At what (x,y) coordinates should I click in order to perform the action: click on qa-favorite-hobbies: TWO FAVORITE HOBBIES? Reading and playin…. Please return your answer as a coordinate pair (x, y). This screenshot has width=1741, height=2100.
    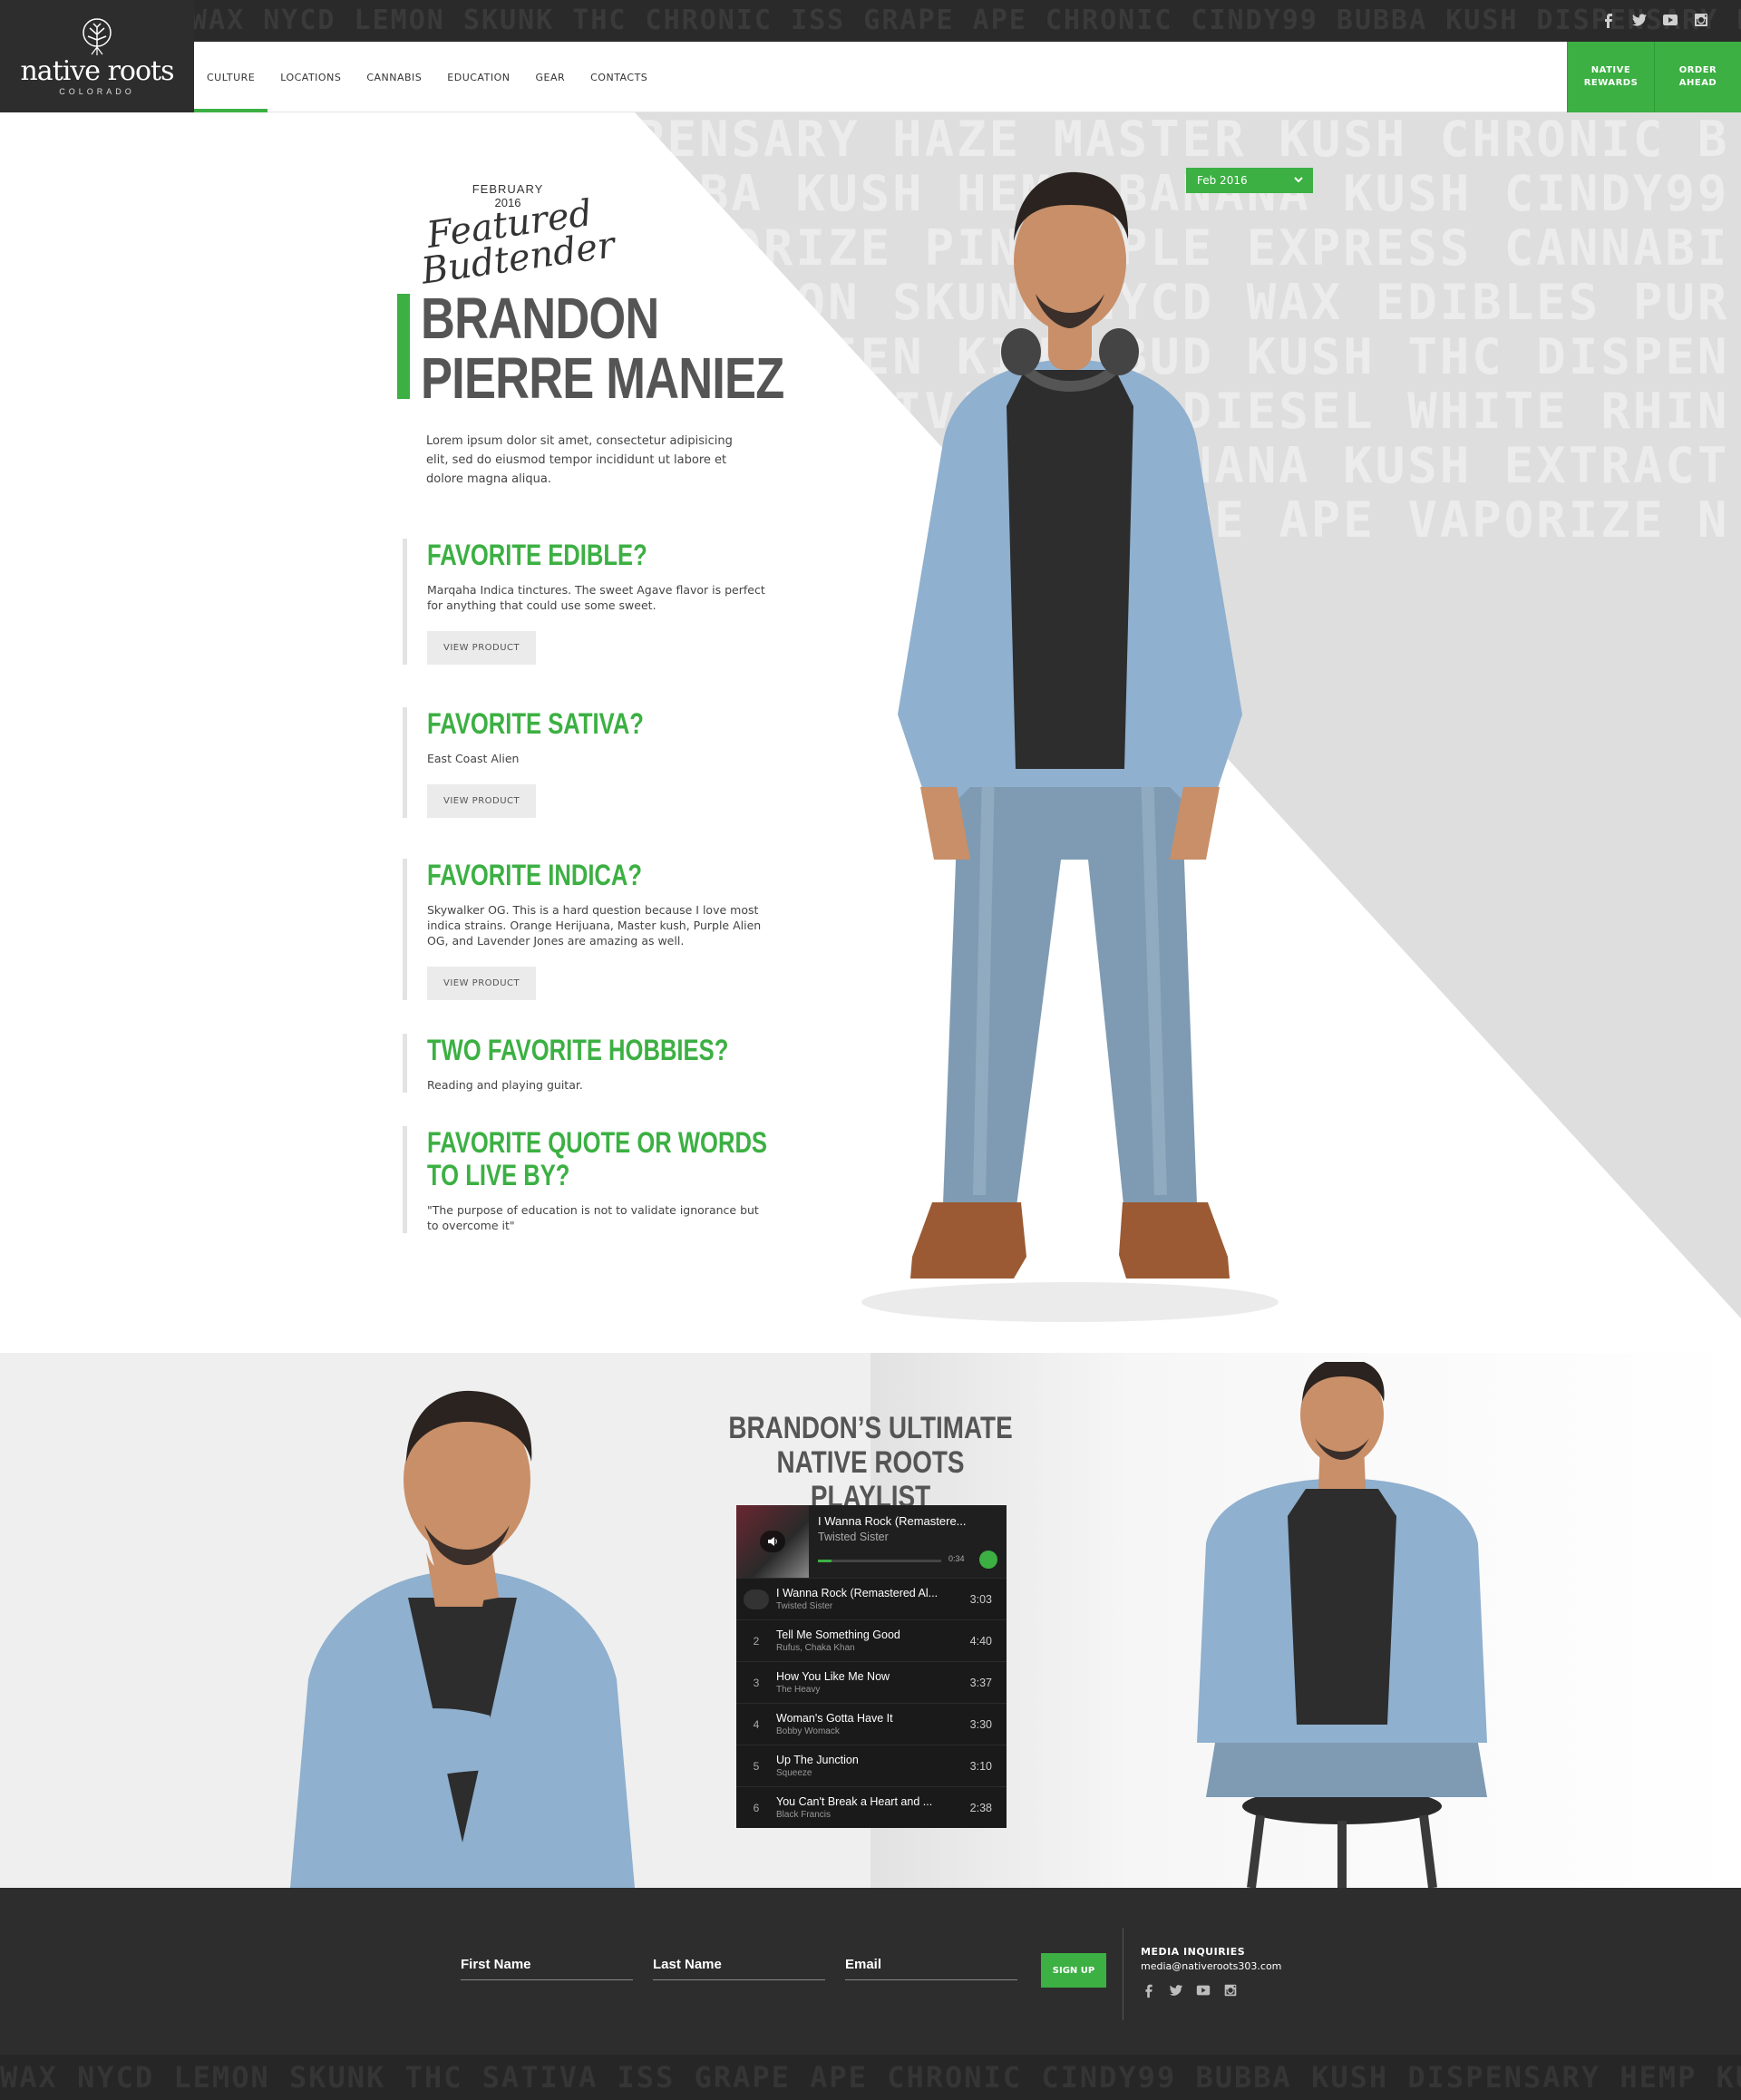
    Looking at the image, I should click on (593, 1063).